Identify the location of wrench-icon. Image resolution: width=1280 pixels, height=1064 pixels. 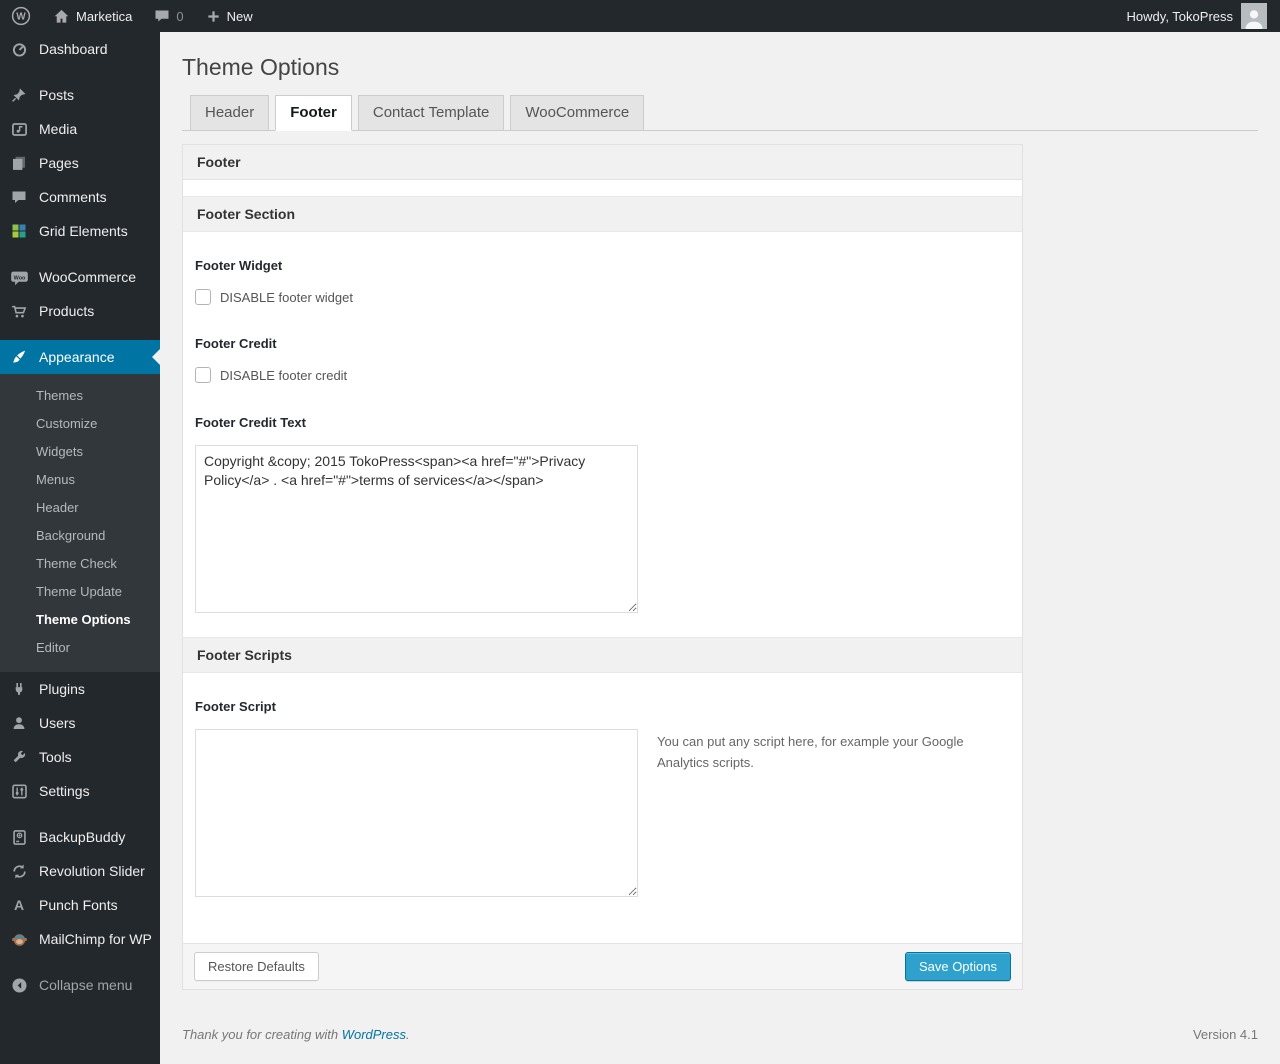
(19, 757).